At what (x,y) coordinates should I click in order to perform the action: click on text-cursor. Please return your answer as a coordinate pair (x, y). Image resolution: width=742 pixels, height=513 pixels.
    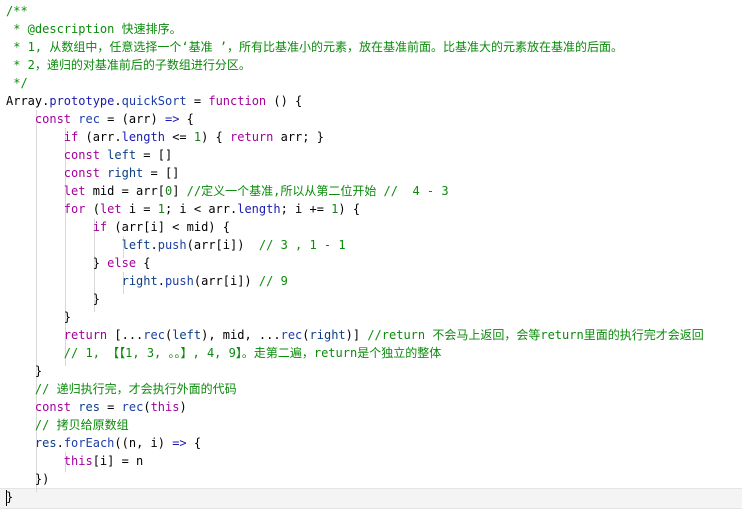
    Looking at the image, I should click on (6, 498).